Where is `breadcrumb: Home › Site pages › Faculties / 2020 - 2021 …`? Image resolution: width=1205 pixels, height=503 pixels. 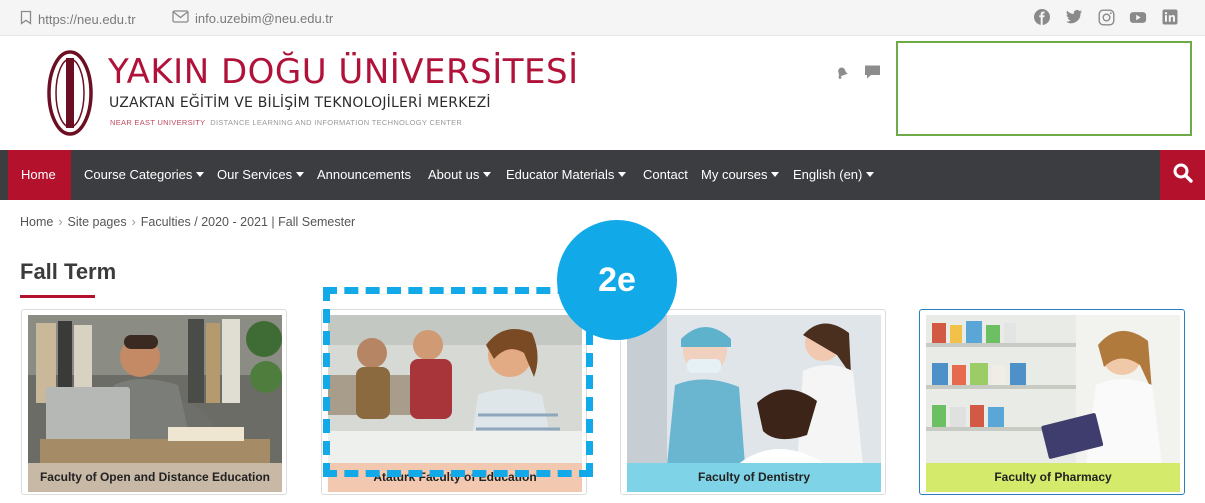
breadcrumb: Home › Site pages › Faculties / 2020 - 2021 … is located at coordinates (187, 222).